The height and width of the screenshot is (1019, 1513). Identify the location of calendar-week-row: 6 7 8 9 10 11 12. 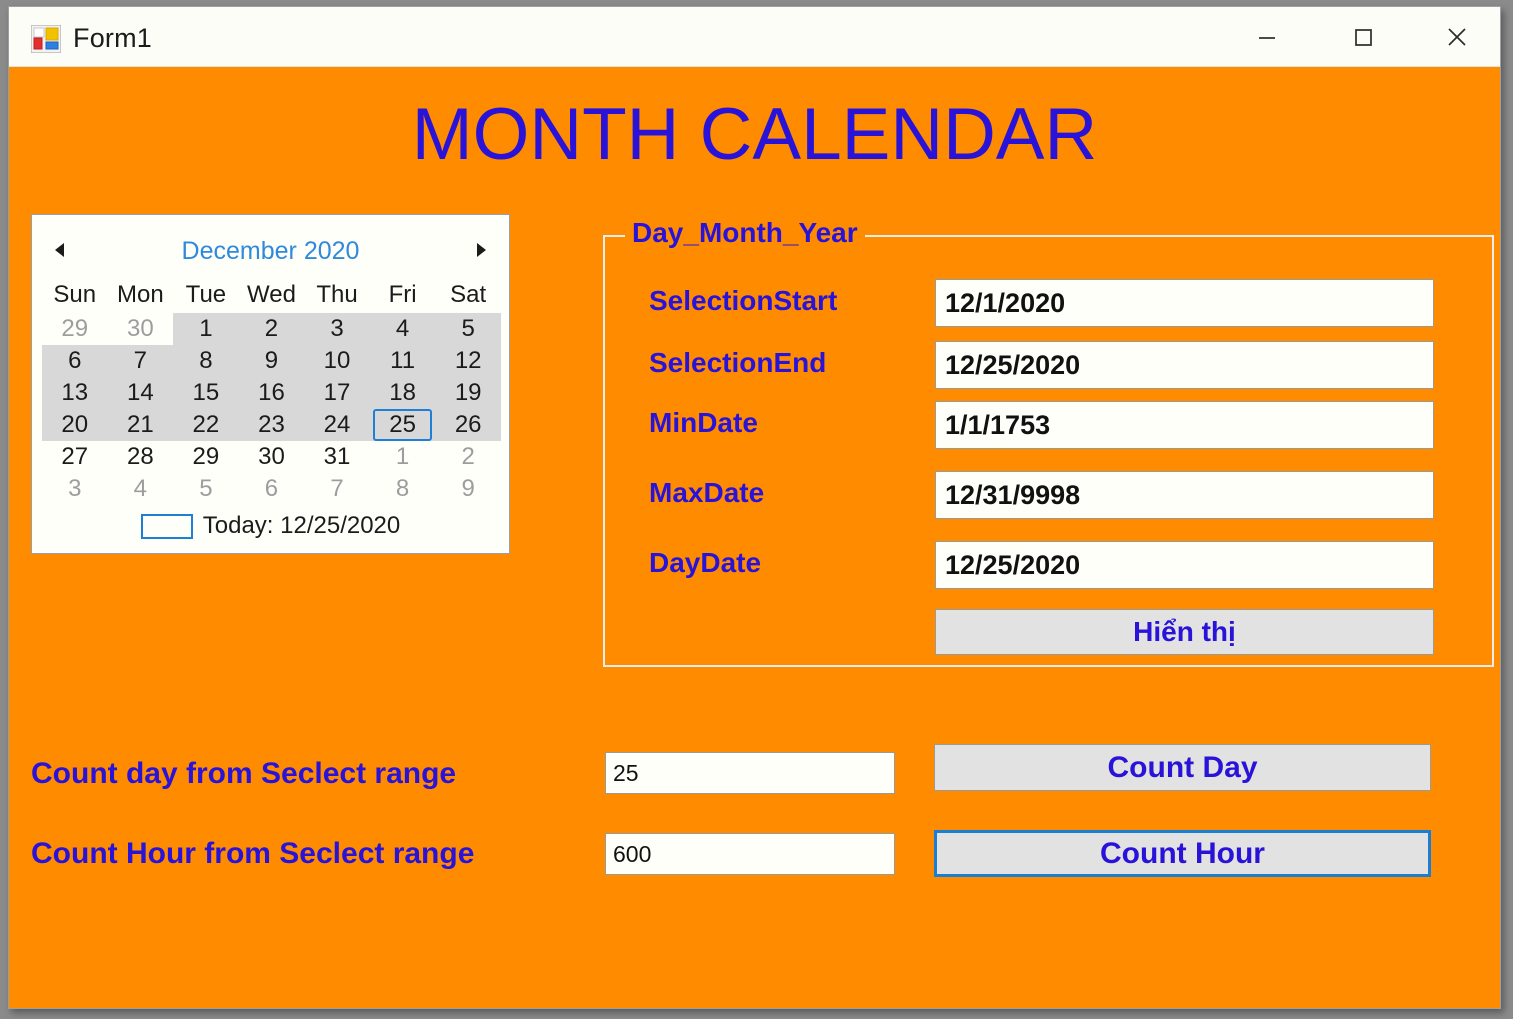
(271, 361).